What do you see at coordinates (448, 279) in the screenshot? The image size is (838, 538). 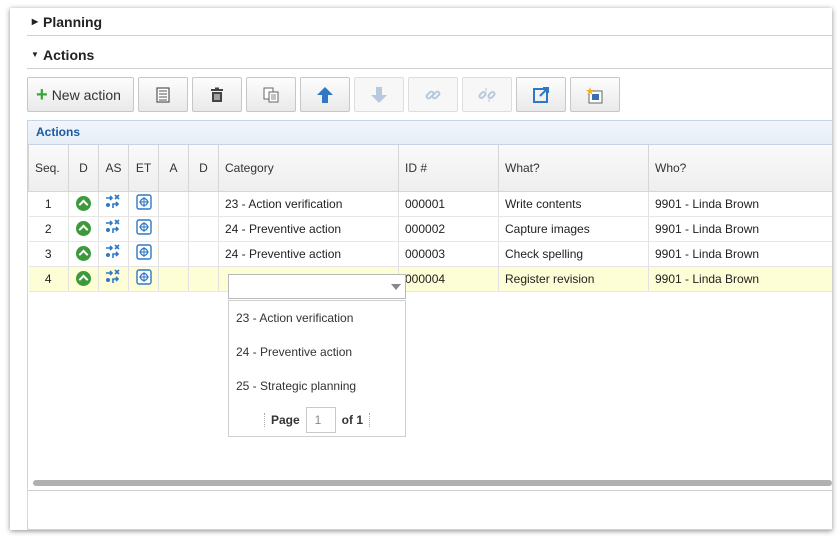 I see `id-cell: 000004` at bounding box center [448, 279].